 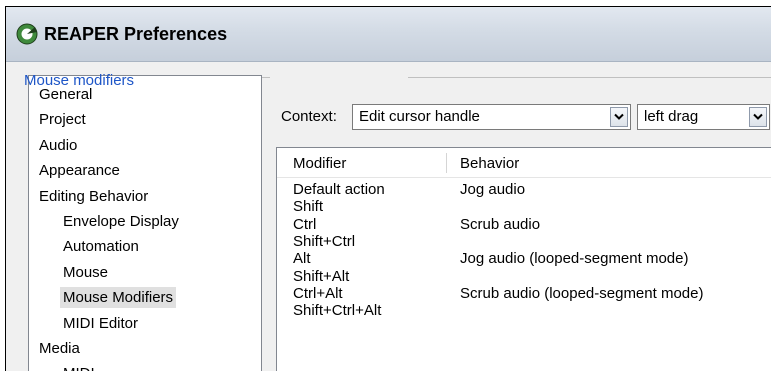 What do you see at coordinates (489, 163) in the screenshot?
I see `column-header-behavior: Behavior` at bounding box center [489, 163].